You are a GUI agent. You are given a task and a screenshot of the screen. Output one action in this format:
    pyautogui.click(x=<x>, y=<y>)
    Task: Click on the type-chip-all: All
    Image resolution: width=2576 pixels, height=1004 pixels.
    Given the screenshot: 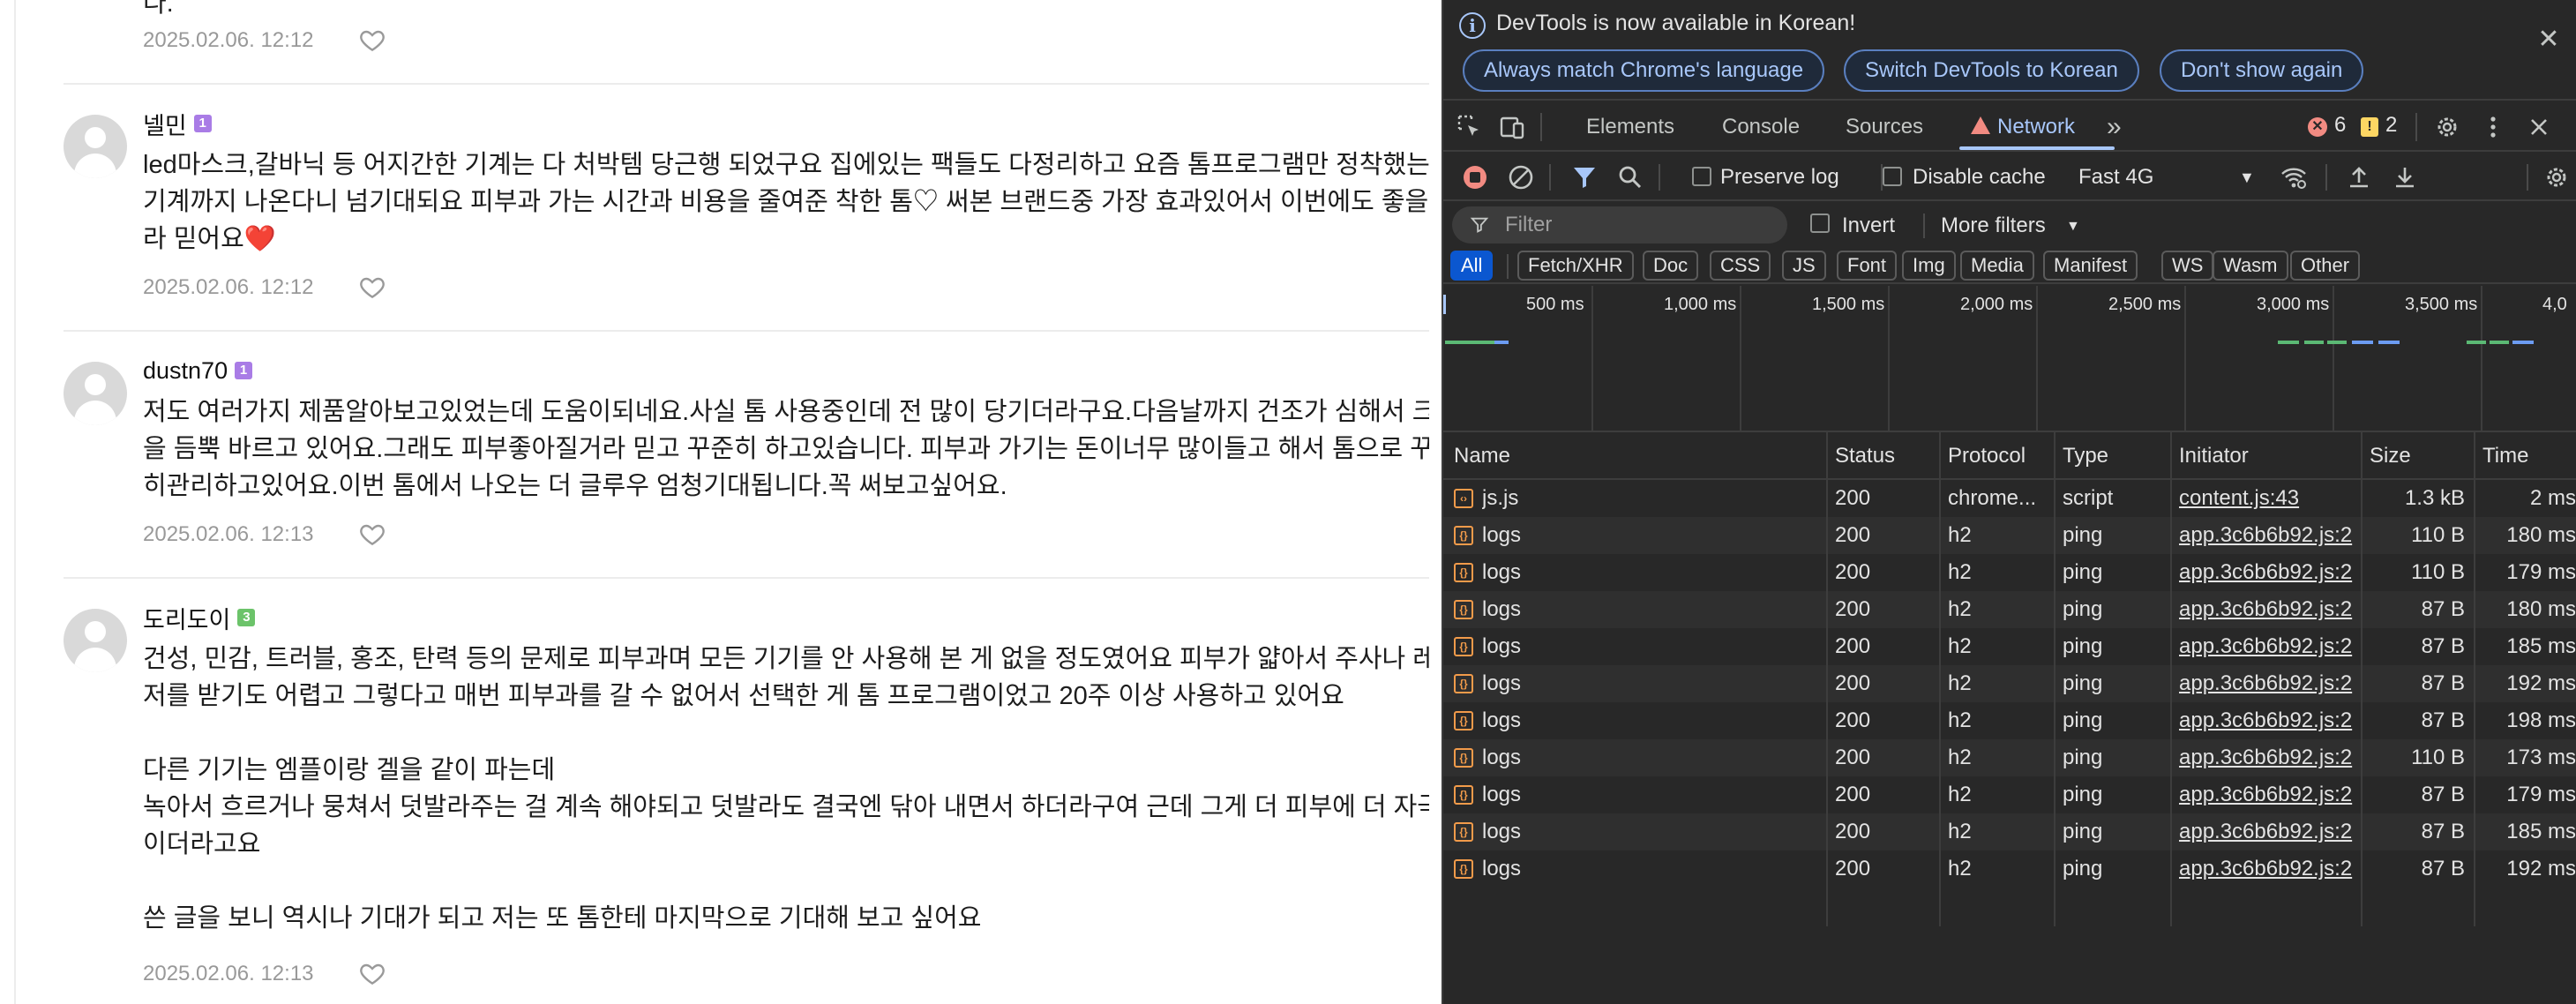 What is the action you would take?
    pyautogui.click(x=1472, y=266)
    